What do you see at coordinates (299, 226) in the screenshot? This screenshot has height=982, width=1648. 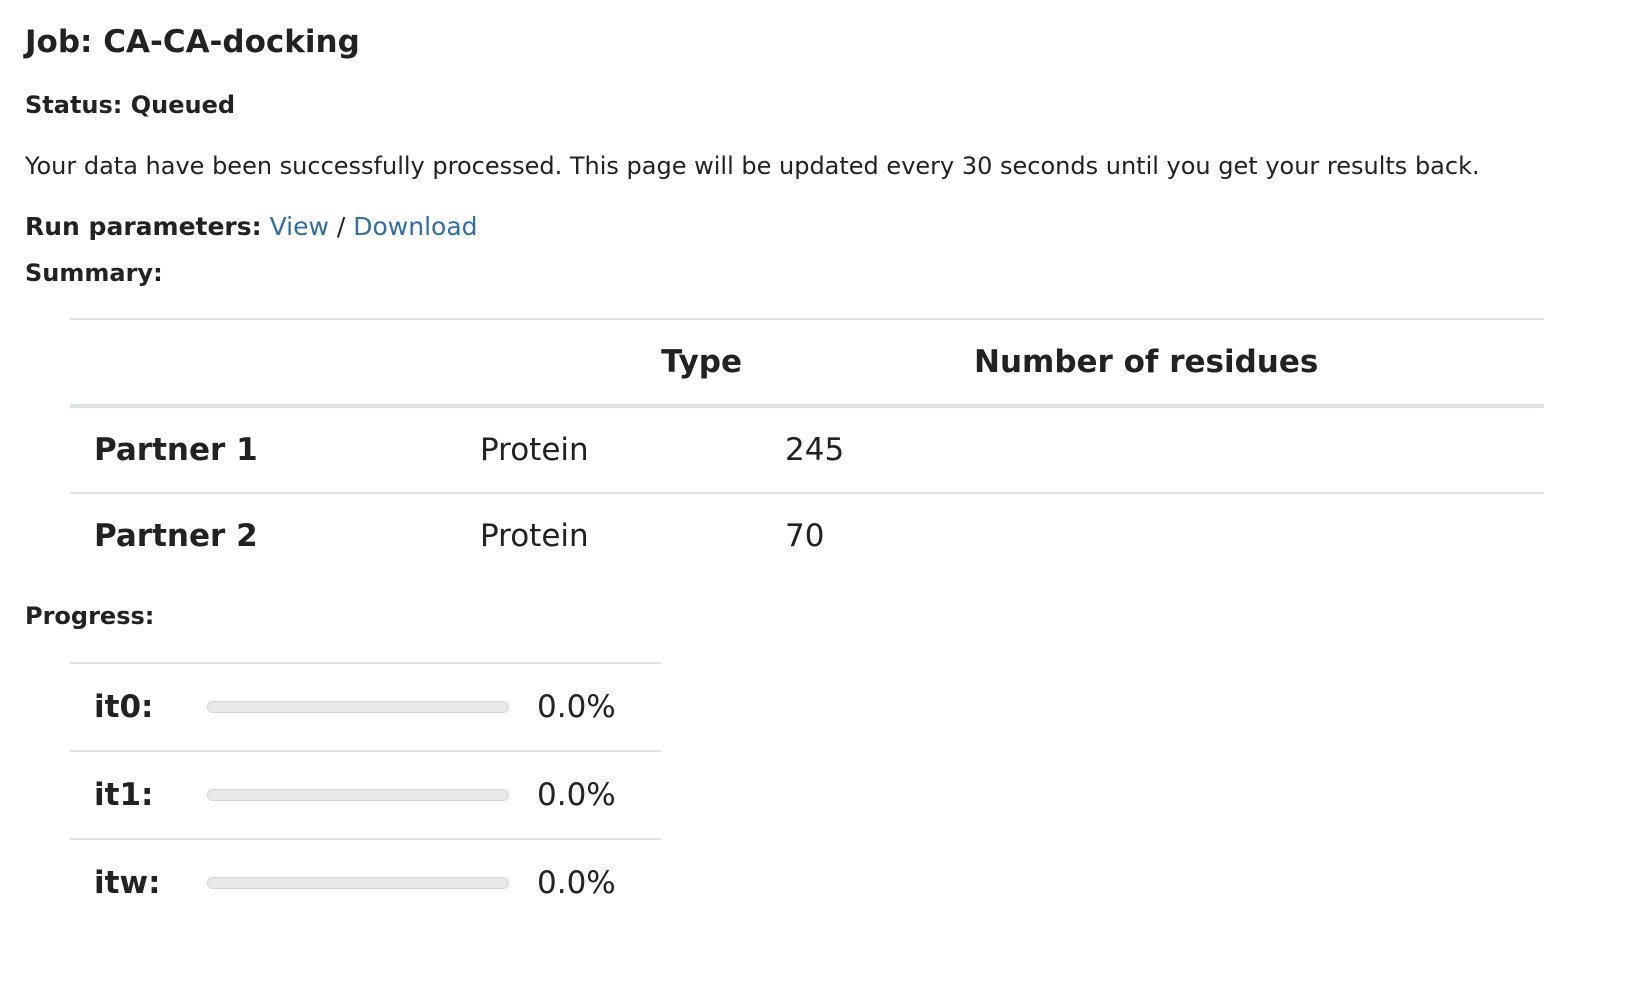 I see `view-parameters-link: View` at bounding box center [299, 226].